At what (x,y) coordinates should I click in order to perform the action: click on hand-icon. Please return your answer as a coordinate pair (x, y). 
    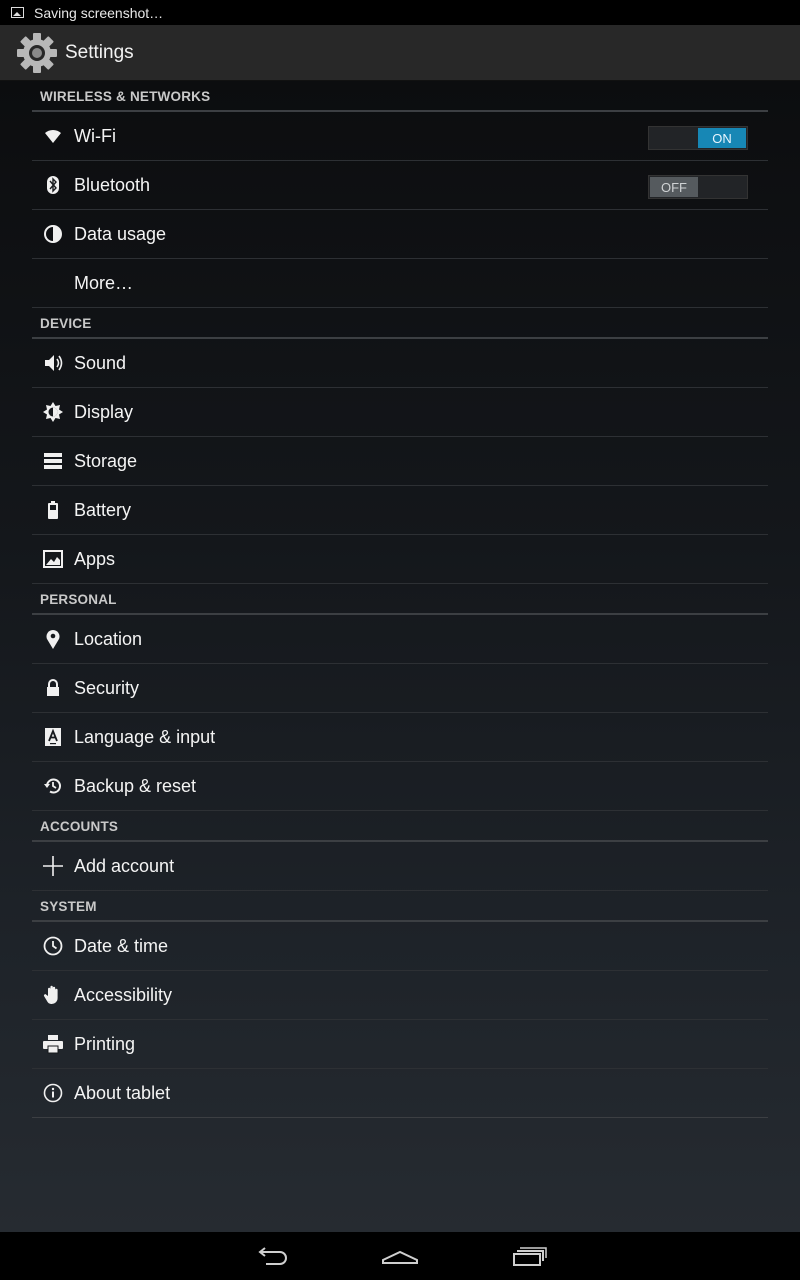
    Looking at the image, I should click on (53, 995).